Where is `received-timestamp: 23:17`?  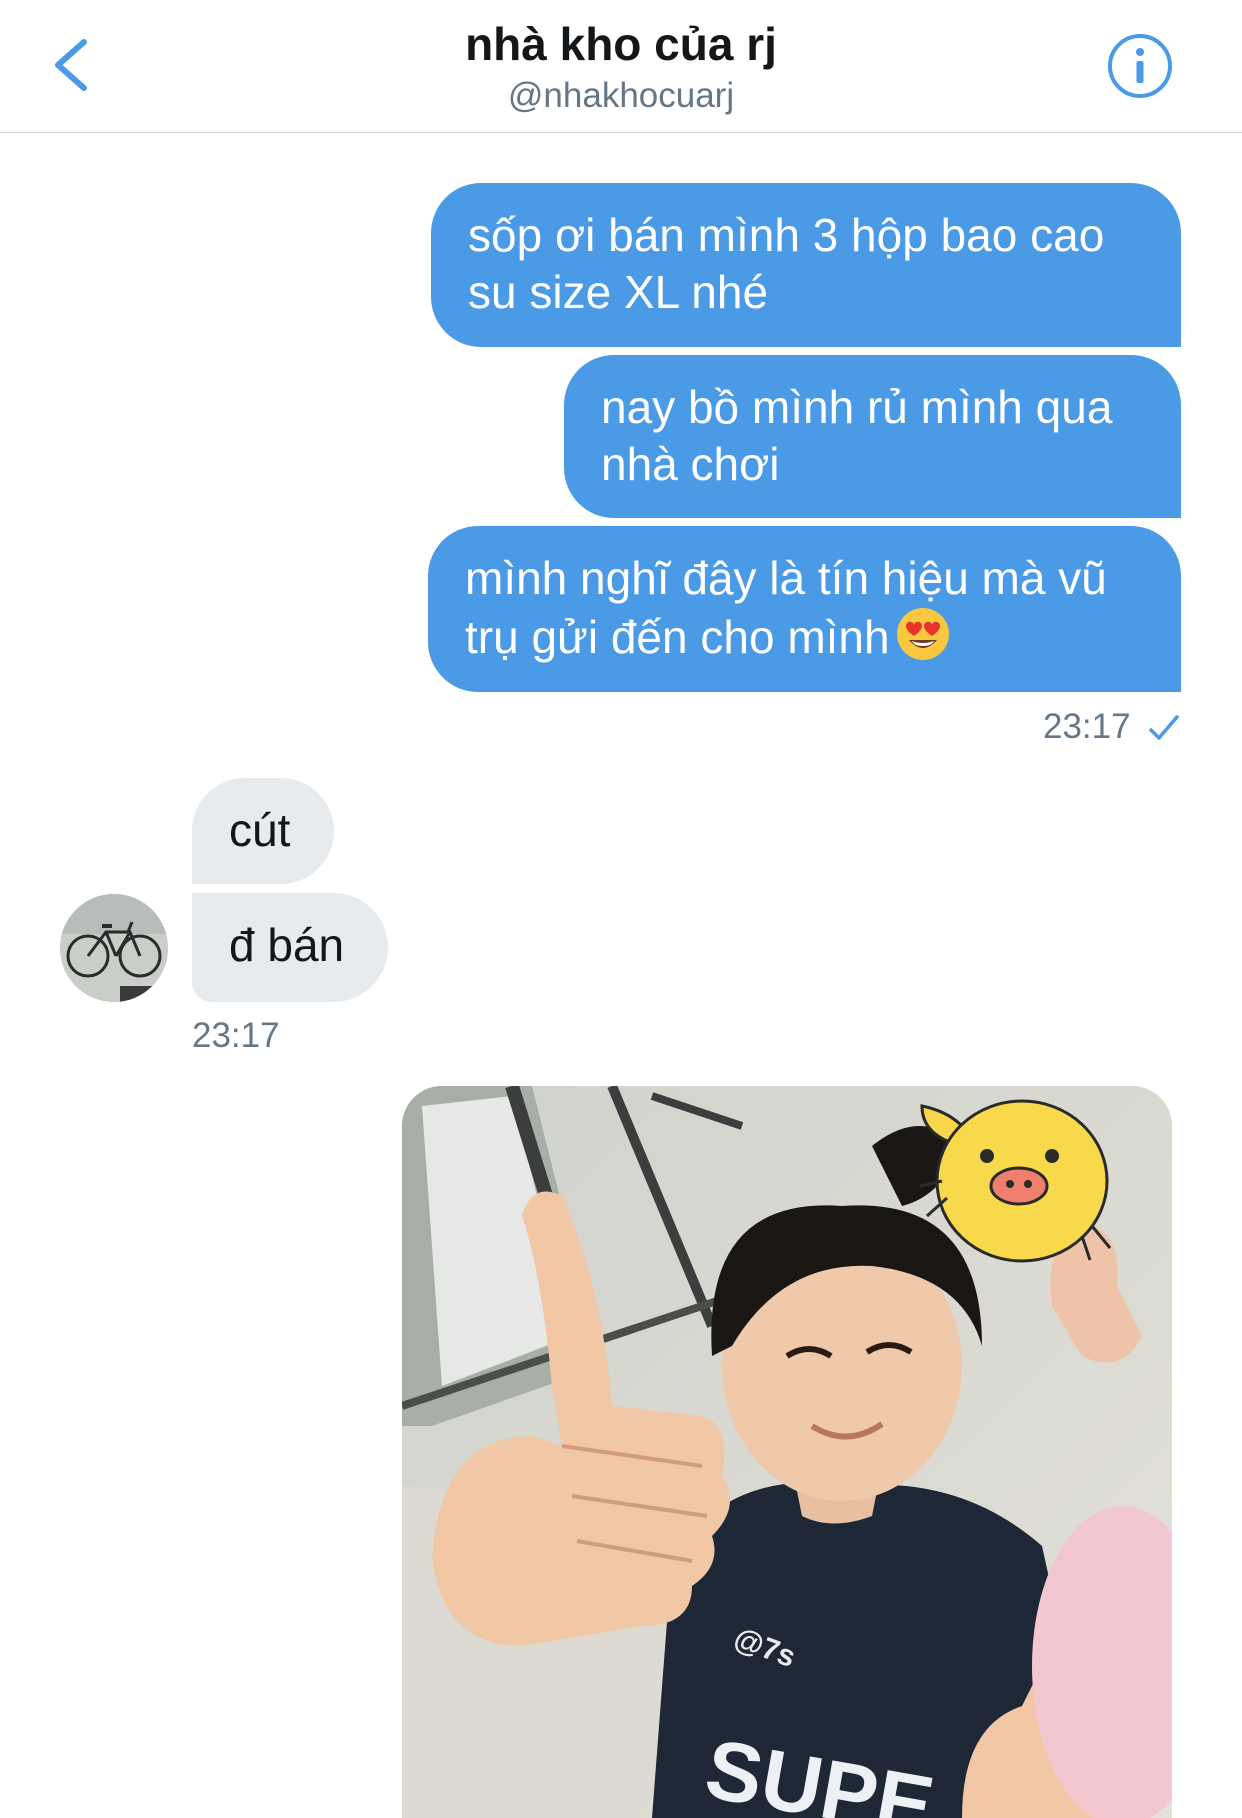 received-timestamp: 23:17 is located at coordinates (236, 1035).